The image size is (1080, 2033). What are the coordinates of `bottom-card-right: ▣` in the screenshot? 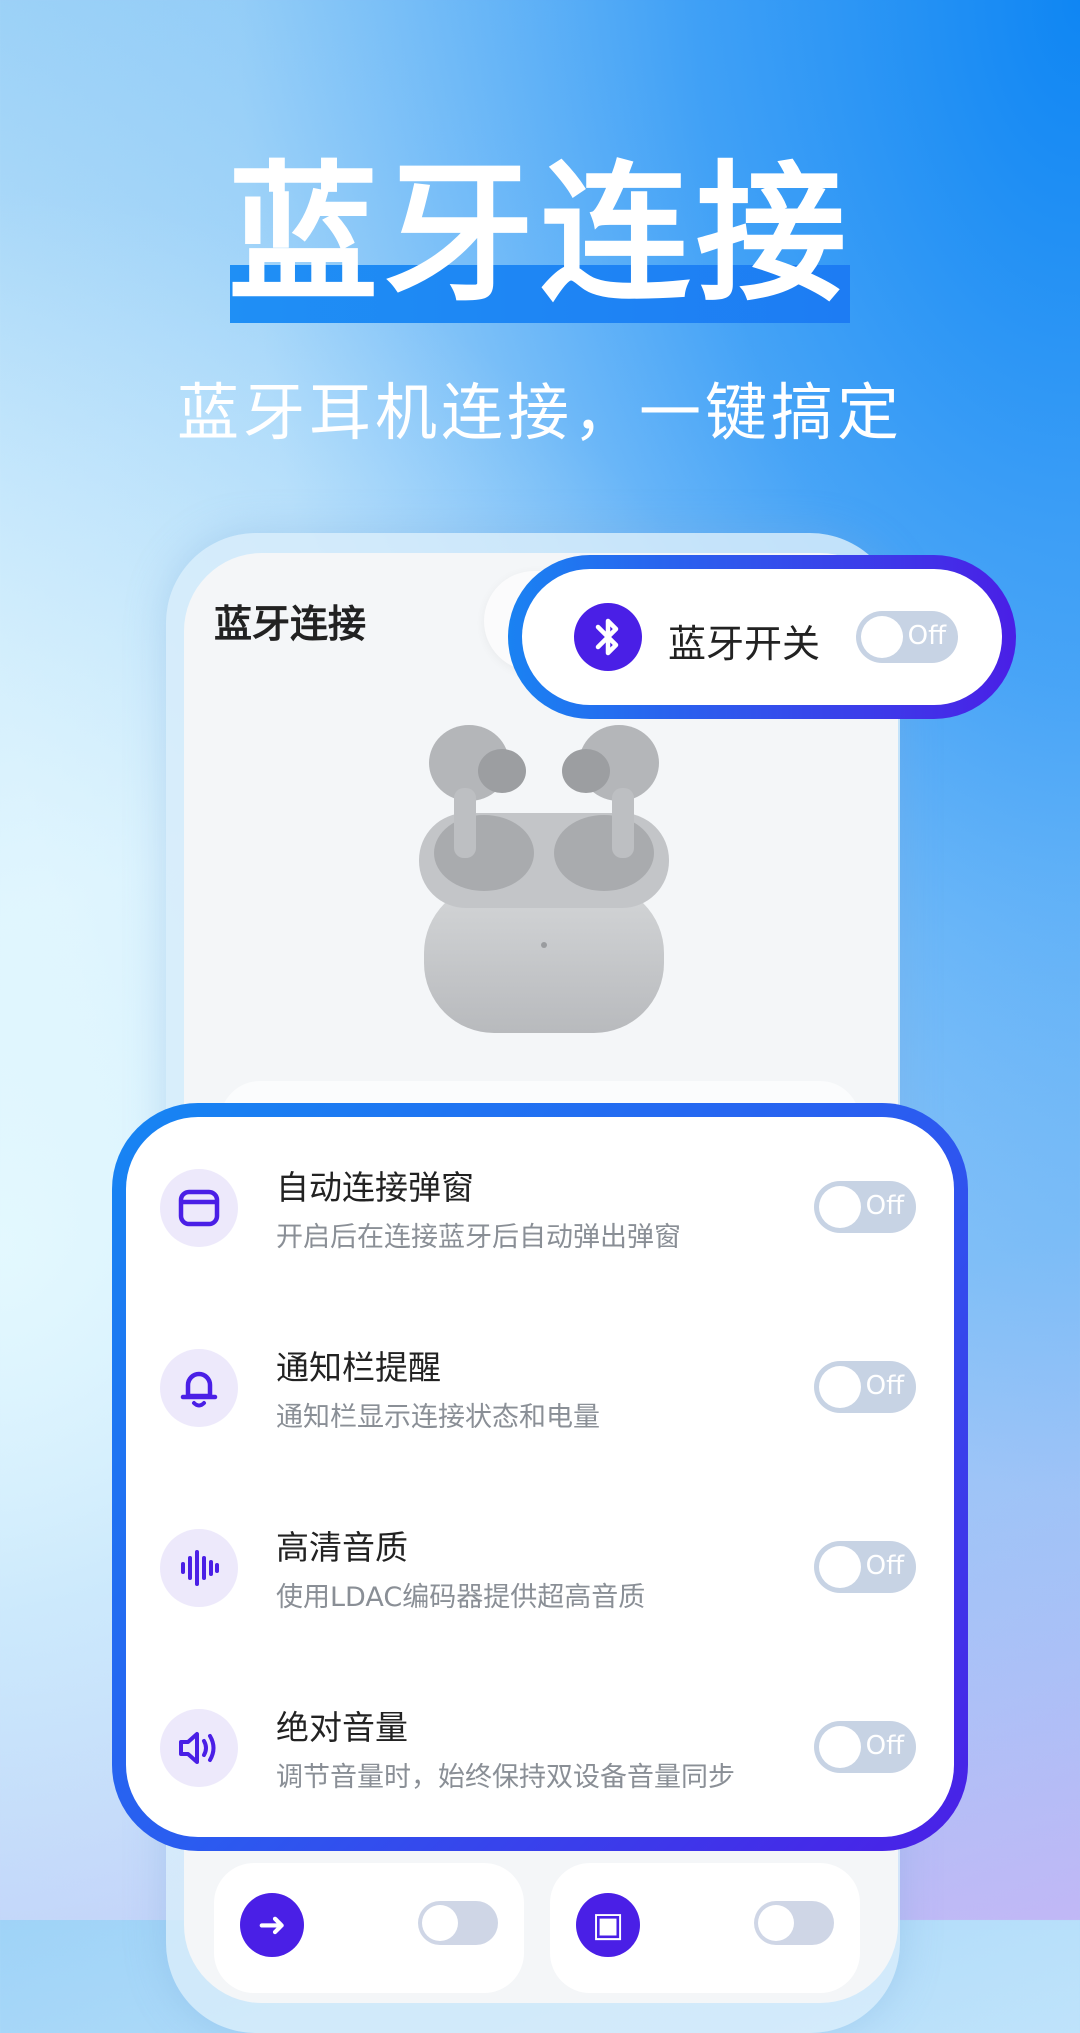 It's located at (705, 1928).